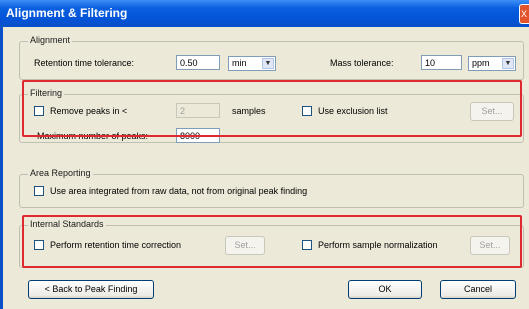 The image size is (529, 309). Describe the element at coordinates (84, 63) in the screenshot. I see `rt-tolerance-label: Retention time tolerance:` at that location.